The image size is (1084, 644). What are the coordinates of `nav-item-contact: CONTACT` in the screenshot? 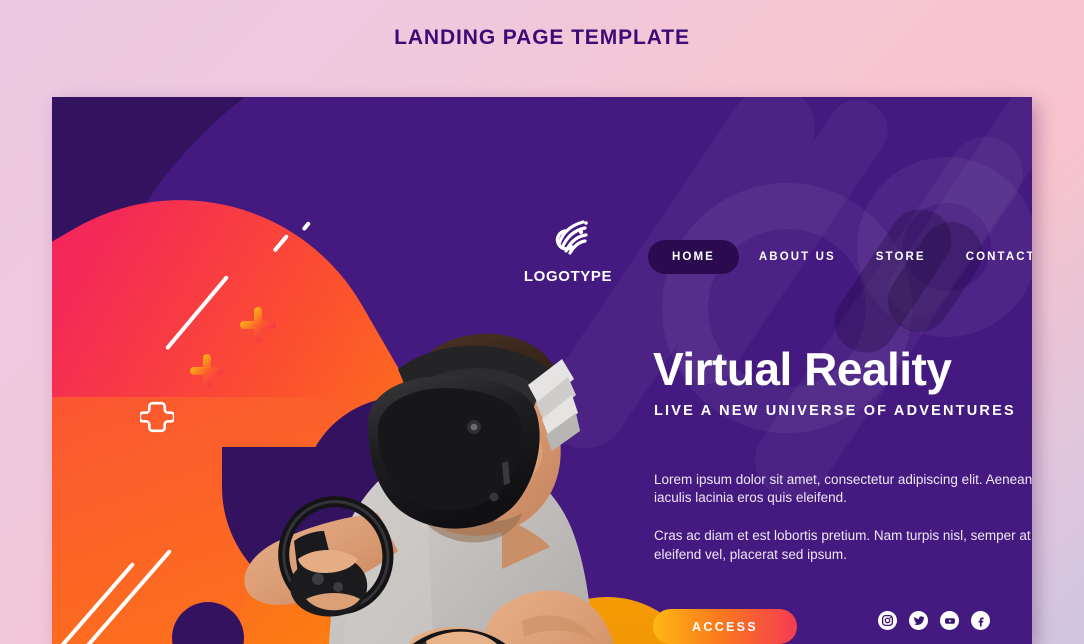 It's located at (989, 257).